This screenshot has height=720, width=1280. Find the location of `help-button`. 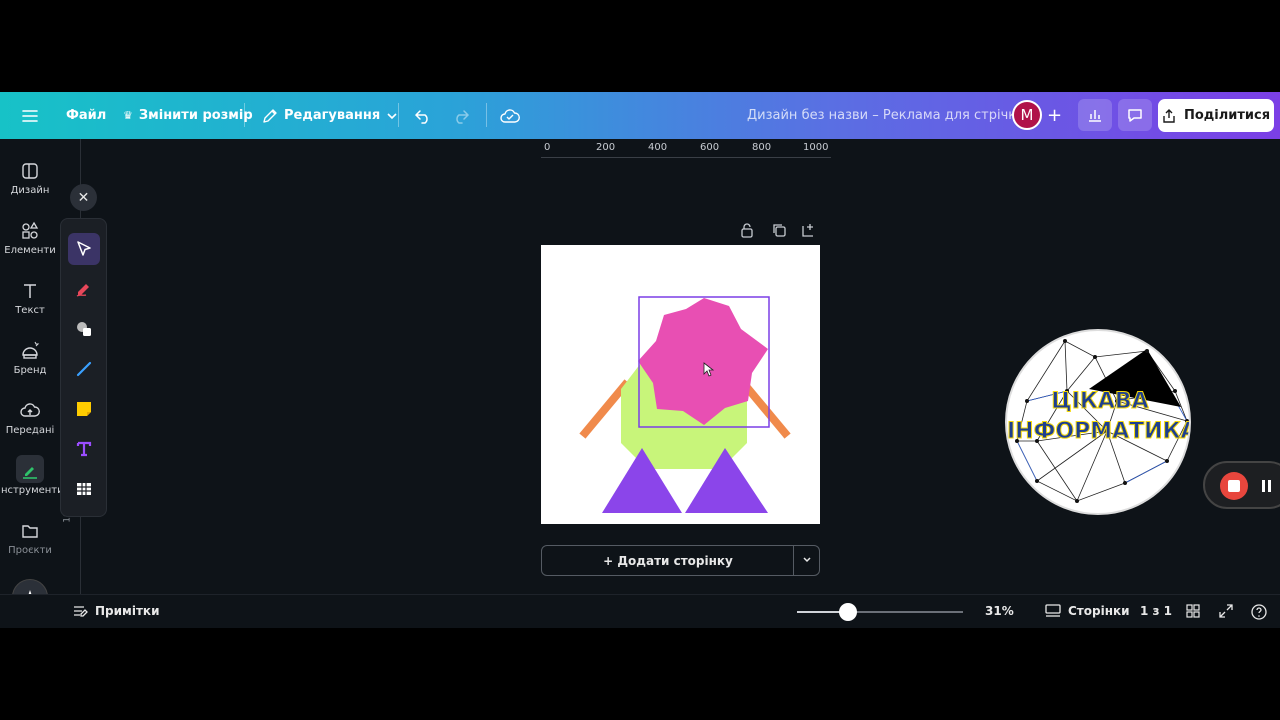

help-button is located at coordinates (1259, 612).